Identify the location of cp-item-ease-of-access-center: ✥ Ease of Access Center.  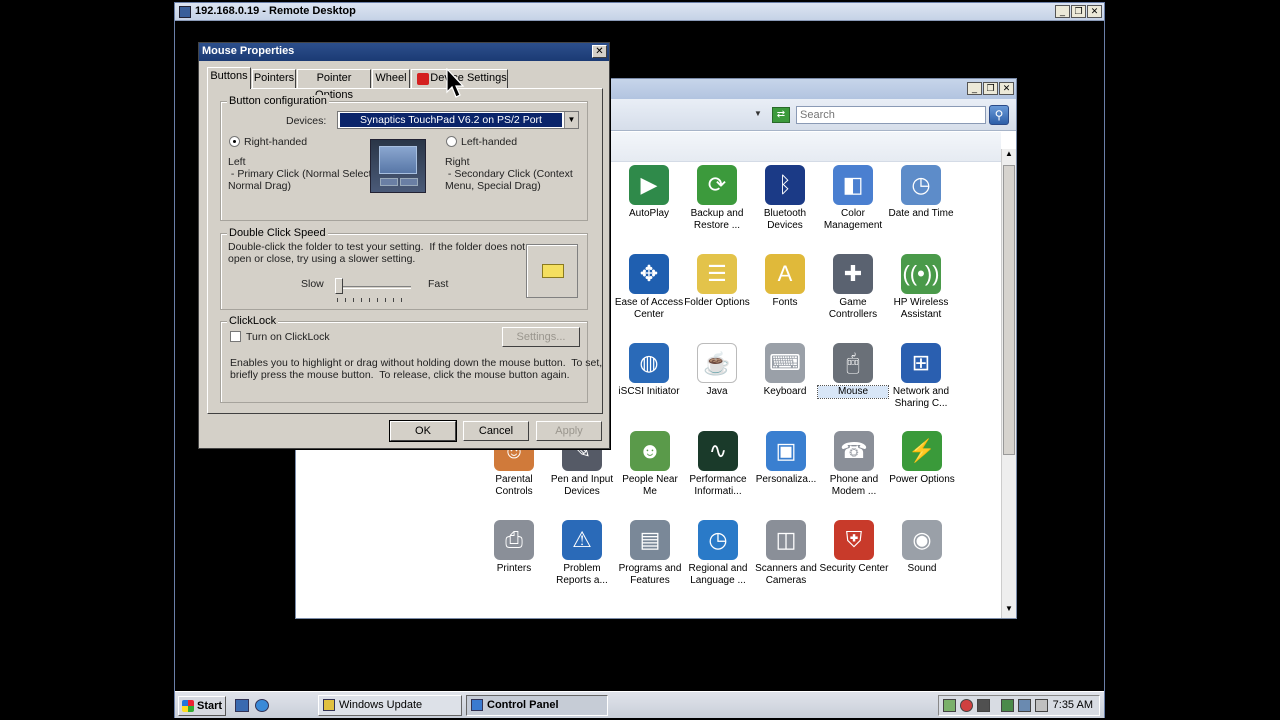
(649, 287).